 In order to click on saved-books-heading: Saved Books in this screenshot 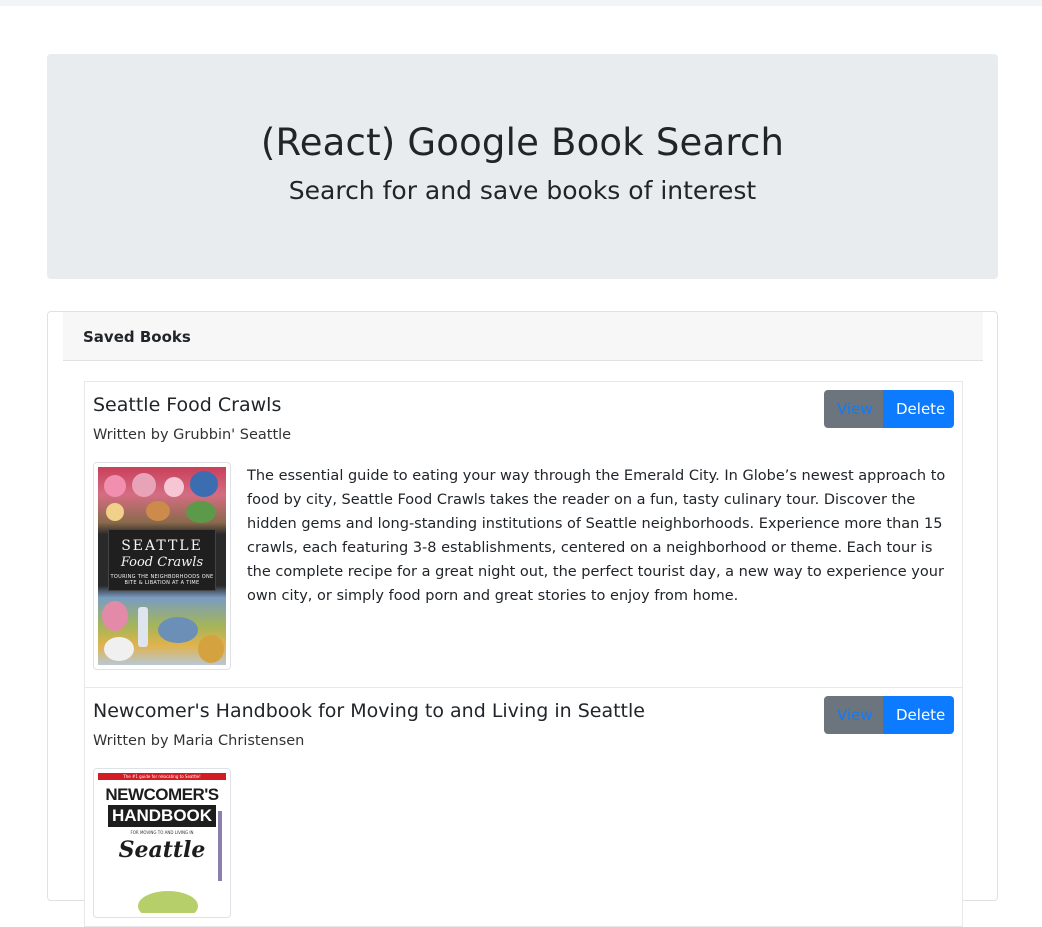, I will do `click(137, 337)`.